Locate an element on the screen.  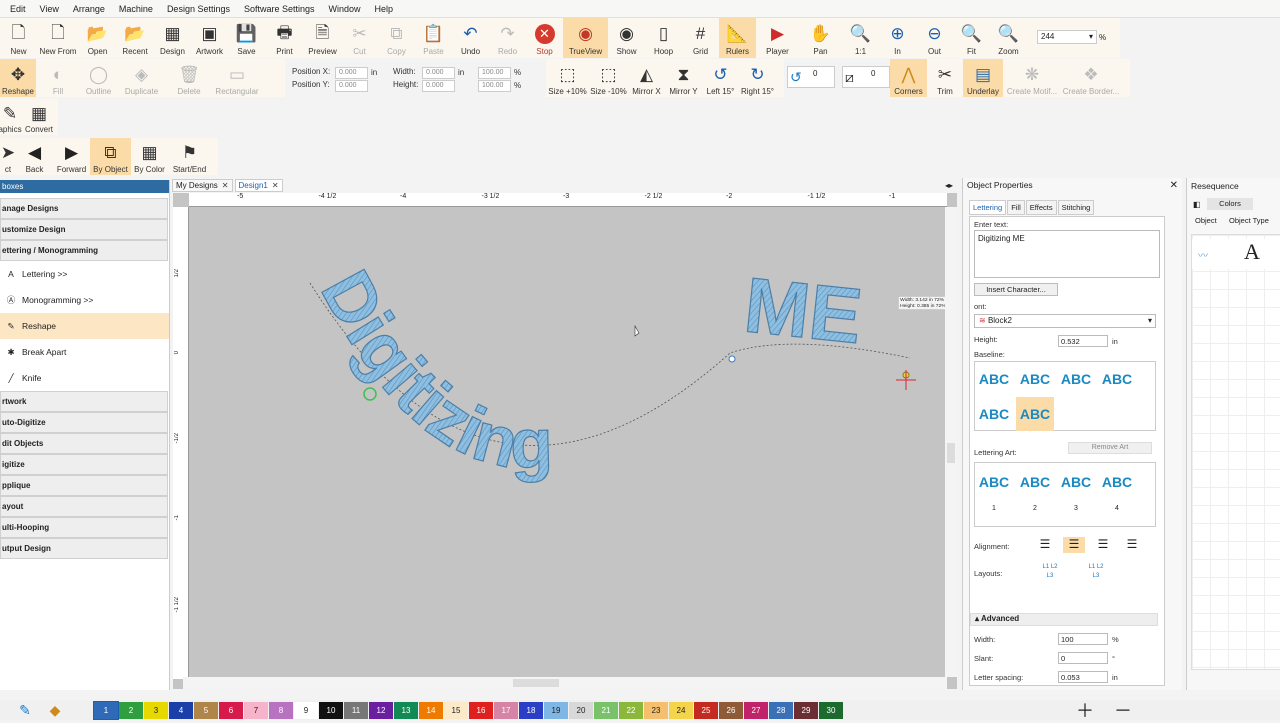
eyedropper-icon: ✎ is located at coordinates (25, 710).